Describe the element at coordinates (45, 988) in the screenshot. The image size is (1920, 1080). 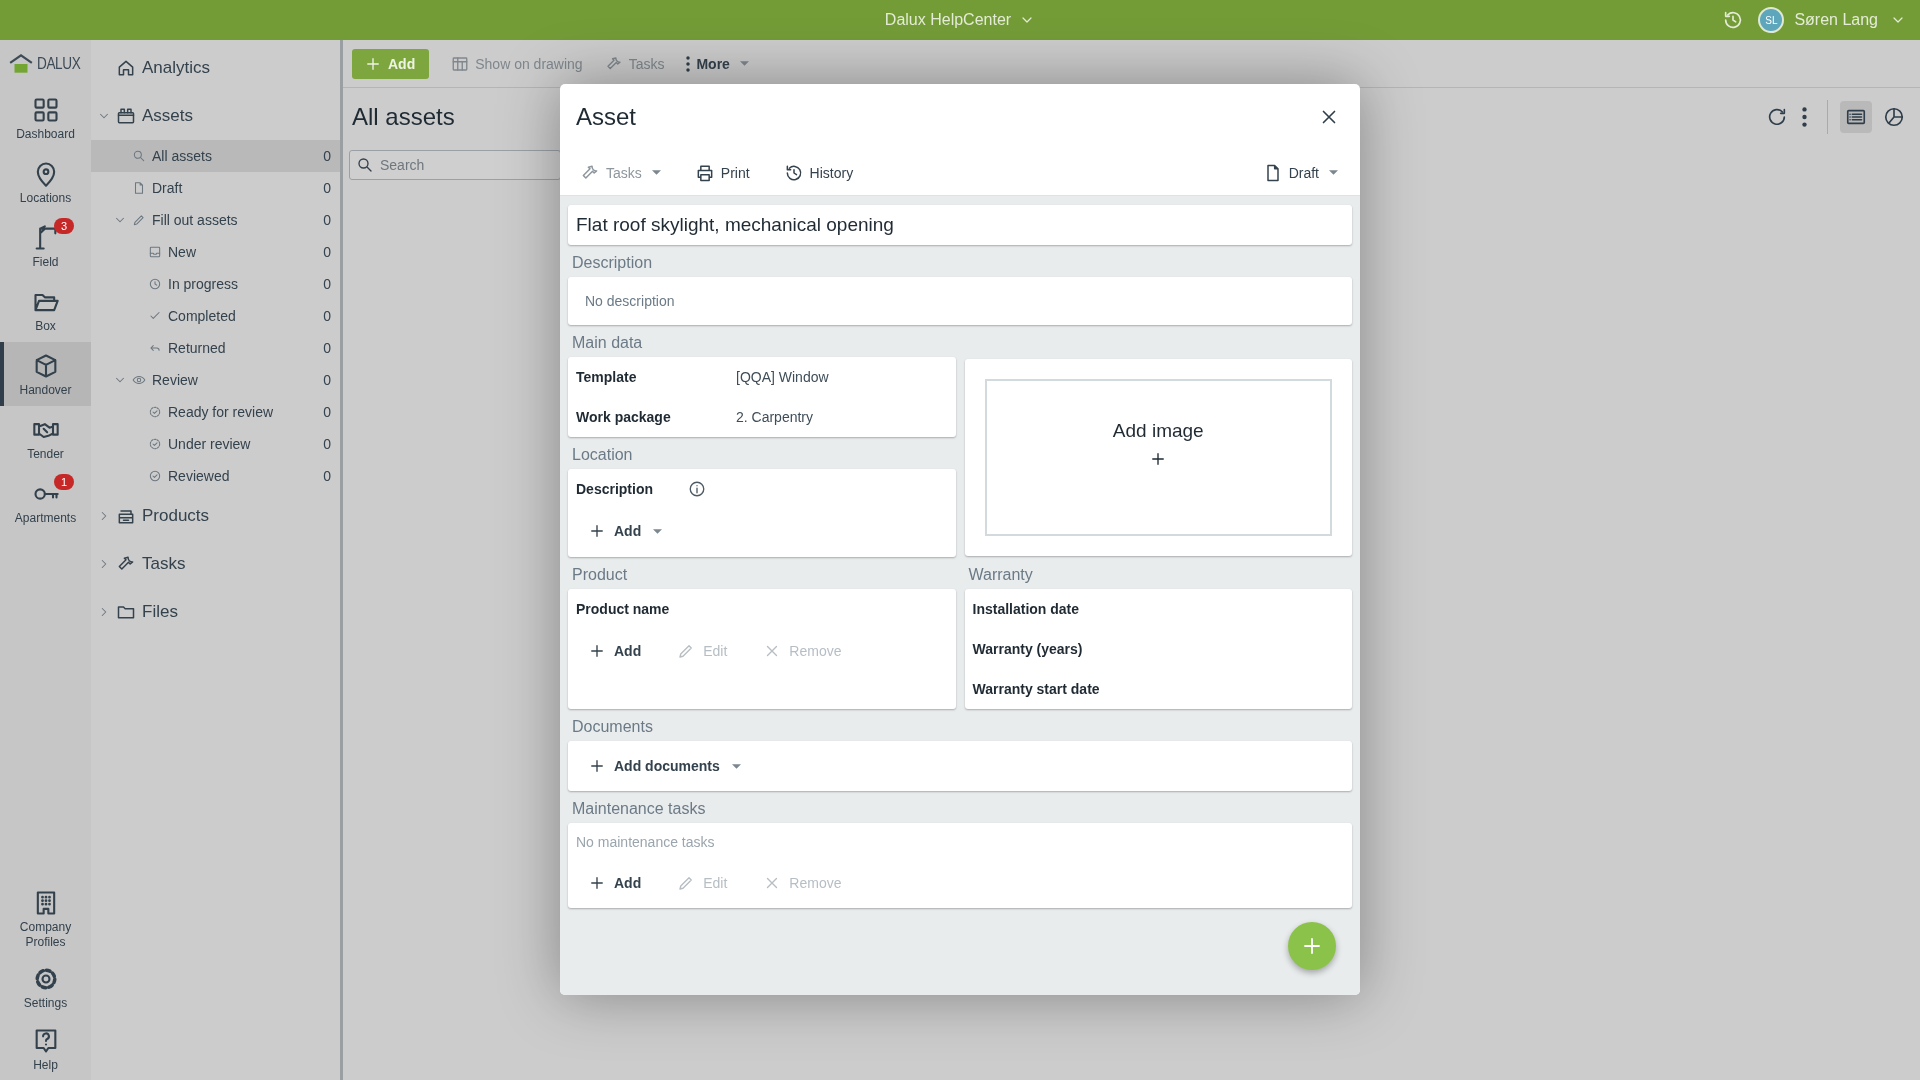
I see `nav-item: Settings` at that location.